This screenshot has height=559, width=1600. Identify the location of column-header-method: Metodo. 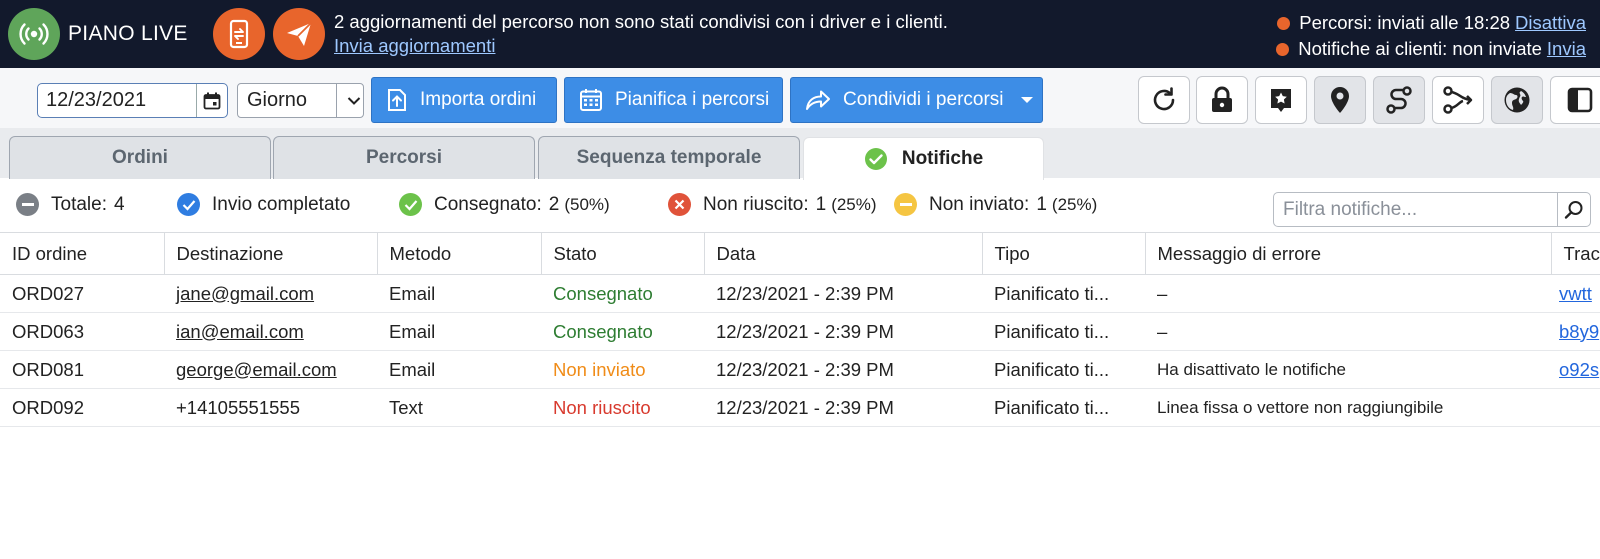
(459, 253).